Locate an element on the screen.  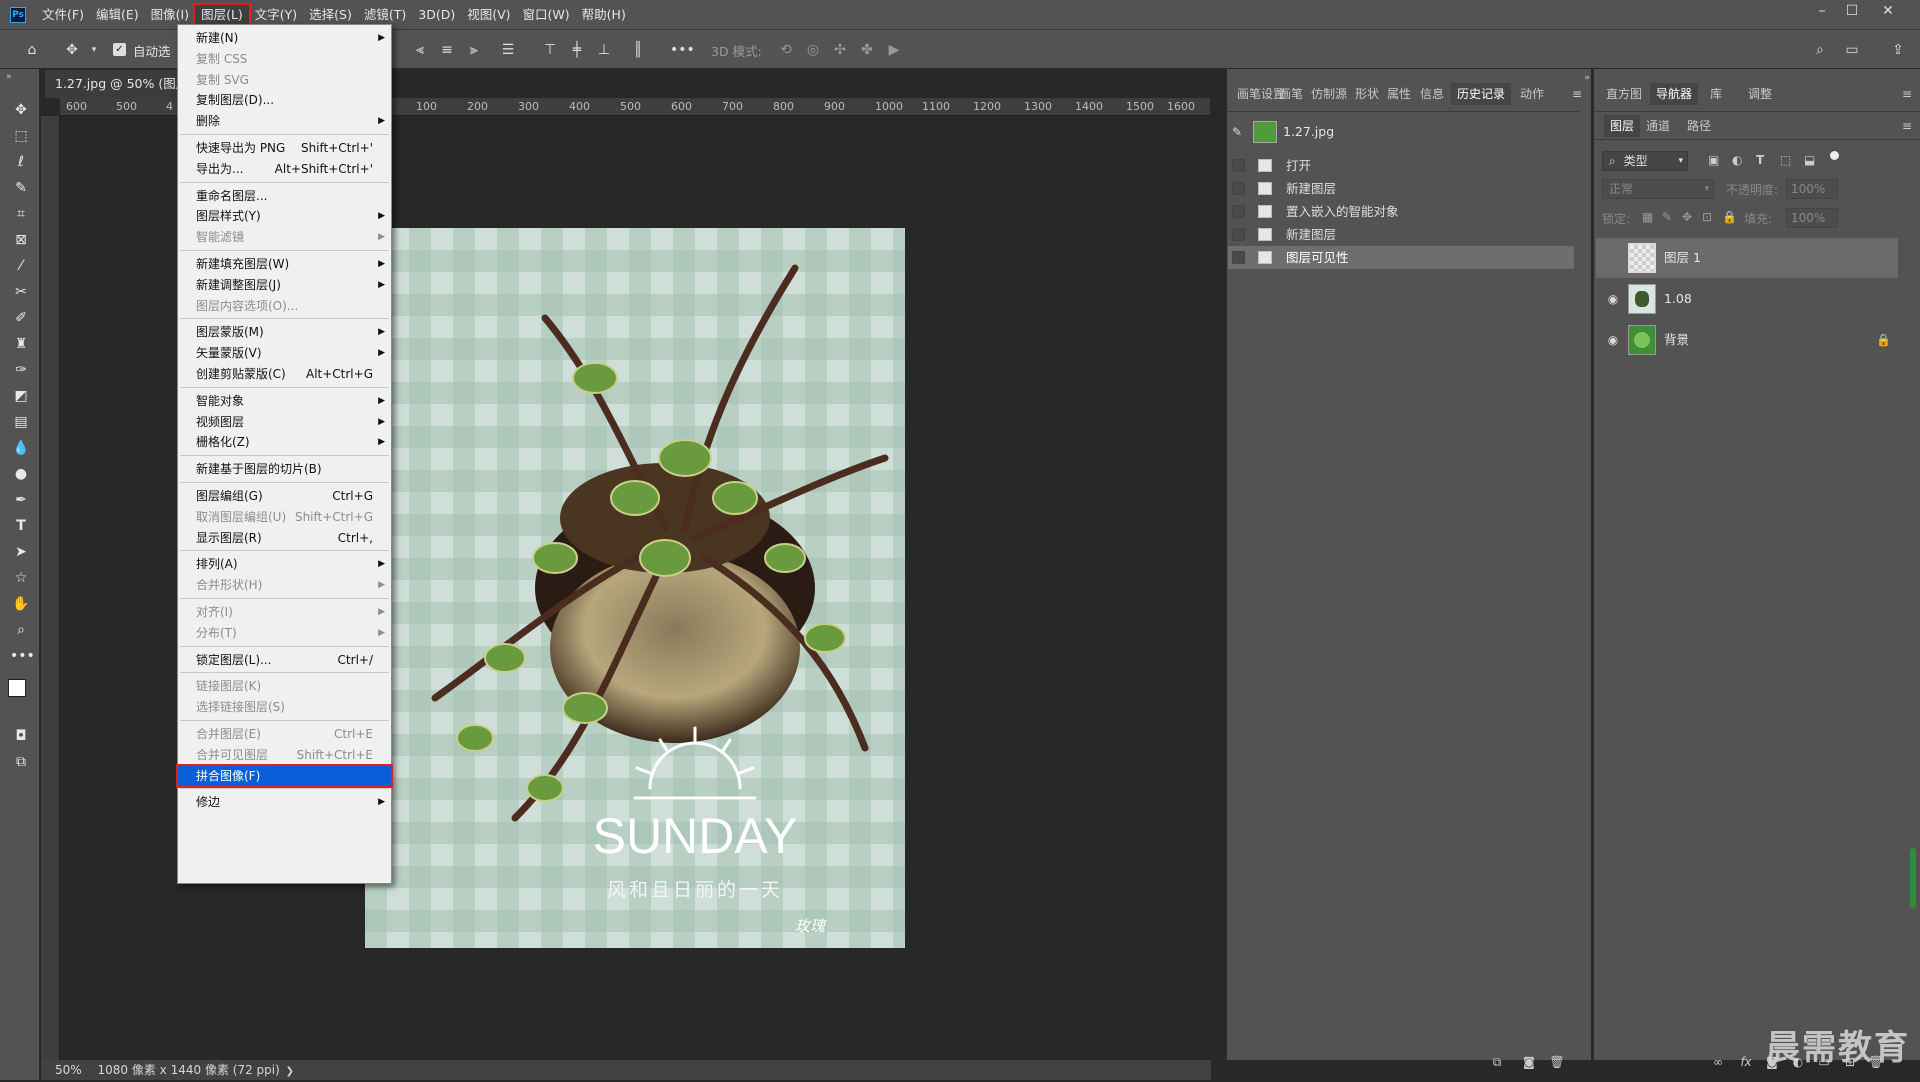
stamp-tool-icon: ♜ is located at coordinates (21, 344).